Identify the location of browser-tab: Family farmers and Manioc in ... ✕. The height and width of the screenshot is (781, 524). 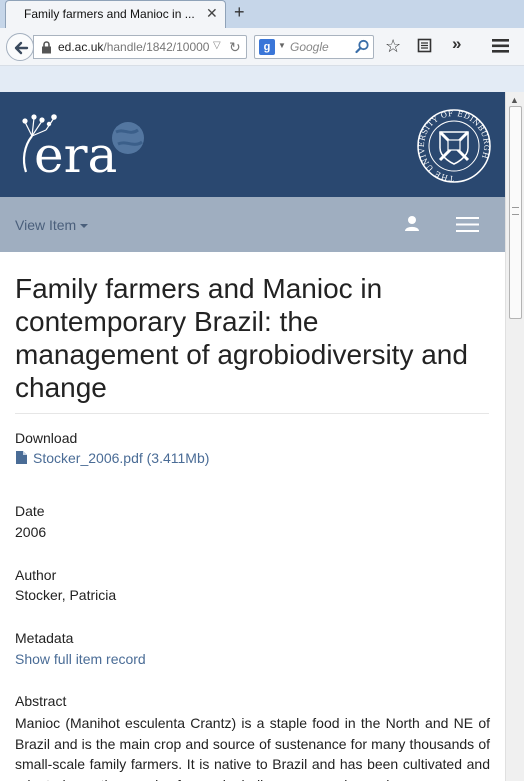
(115, 14).